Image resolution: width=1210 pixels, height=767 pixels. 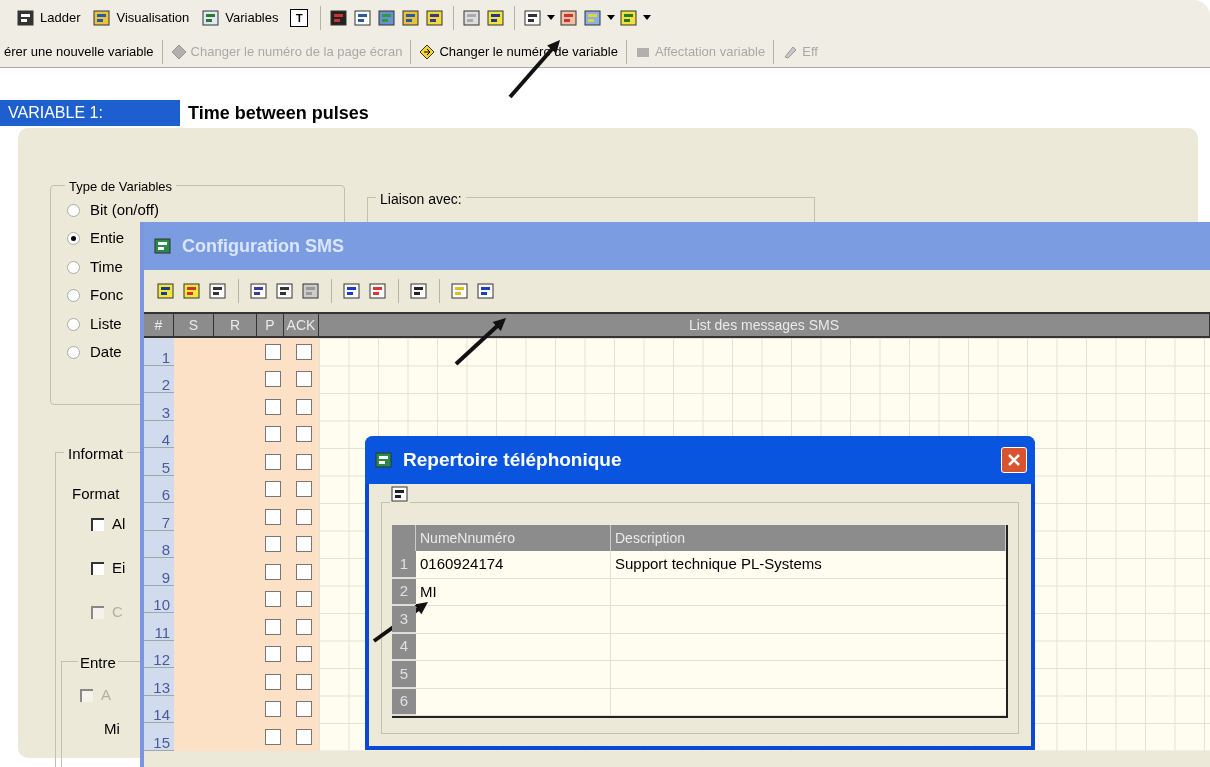 What do you see at coordinates (159, 572) in the screenshot?
I see `row-number: 9` at bounding box center [159, 572].